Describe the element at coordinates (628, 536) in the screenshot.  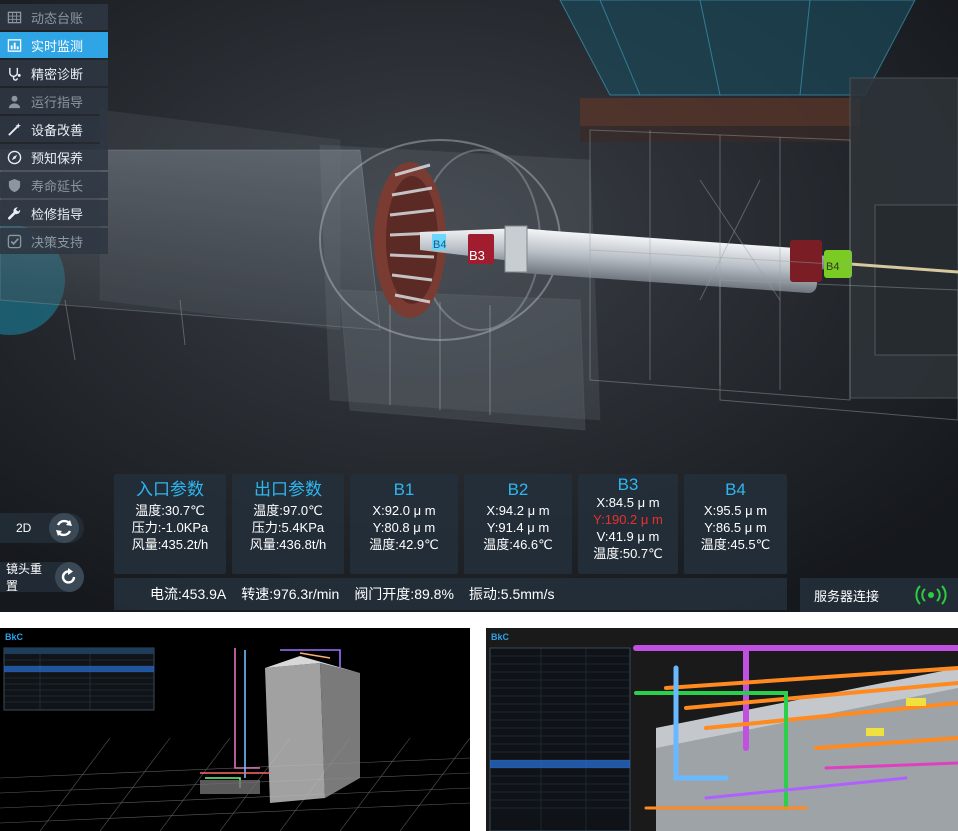
I see `b3-v: V:41.9 μ m` at that location.